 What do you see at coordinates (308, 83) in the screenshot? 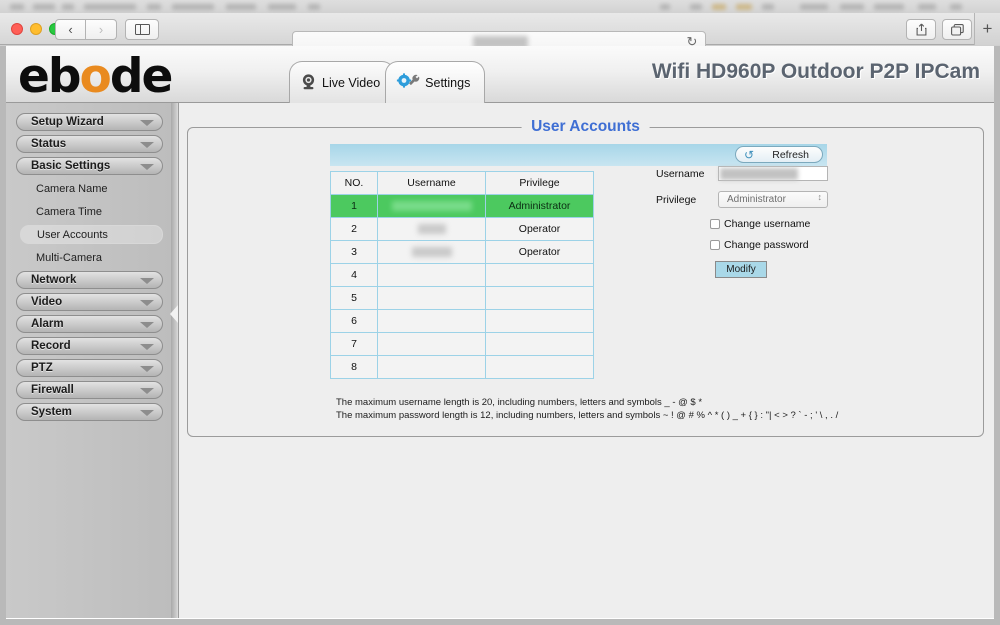
I see `camera-icon` at bounding box center [308, 83].